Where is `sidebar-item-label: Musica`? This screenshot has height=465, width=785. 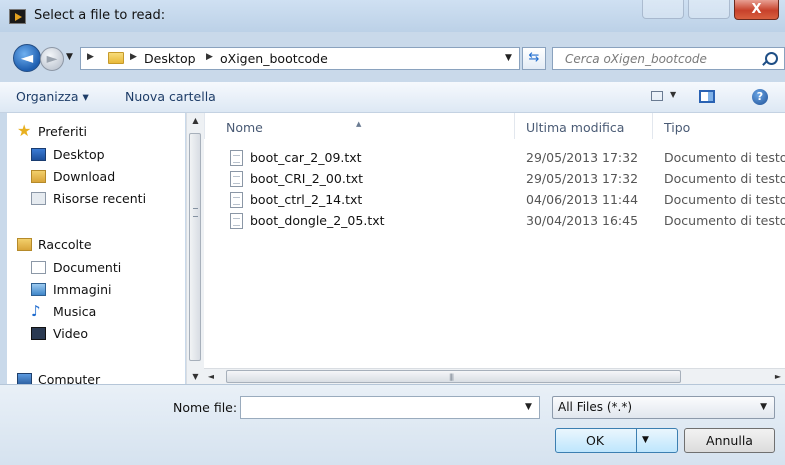
sidebar-item-label: Musica is located at coordinates (75, 311).